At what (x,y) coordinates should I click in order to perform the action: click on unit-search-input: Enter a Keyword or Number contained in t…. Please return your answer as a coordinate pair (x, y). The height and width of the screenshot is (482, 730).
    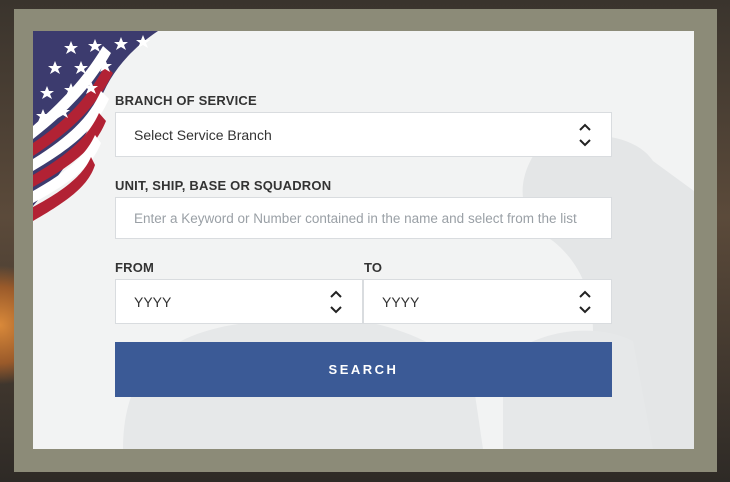
    Looking at the image, I should click on (363, 218).